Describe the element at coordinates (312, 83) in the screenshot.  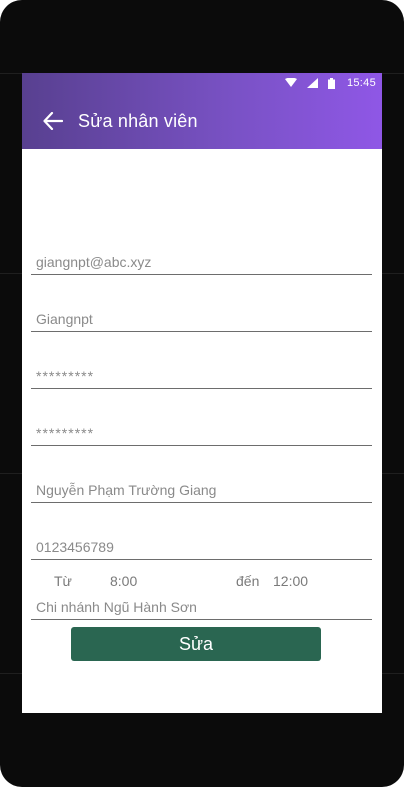
I see `signal-icon` at that location.